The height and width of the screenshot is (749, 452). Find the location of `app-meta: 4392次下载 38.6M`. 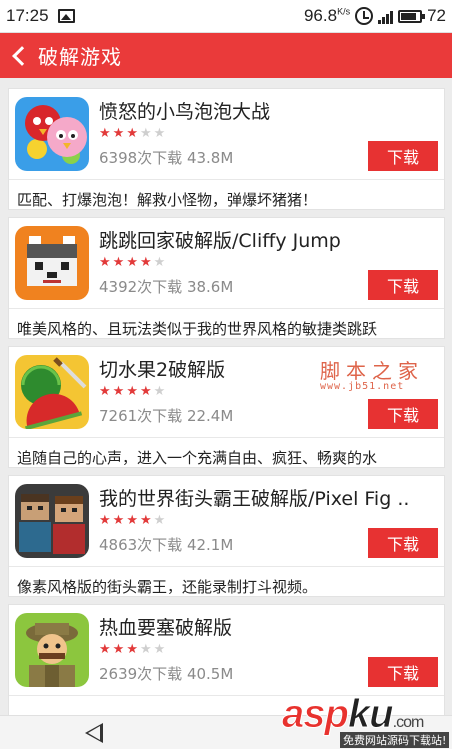

app-meta: 4392次下载 38.6M is located at coordinates (166, 287).